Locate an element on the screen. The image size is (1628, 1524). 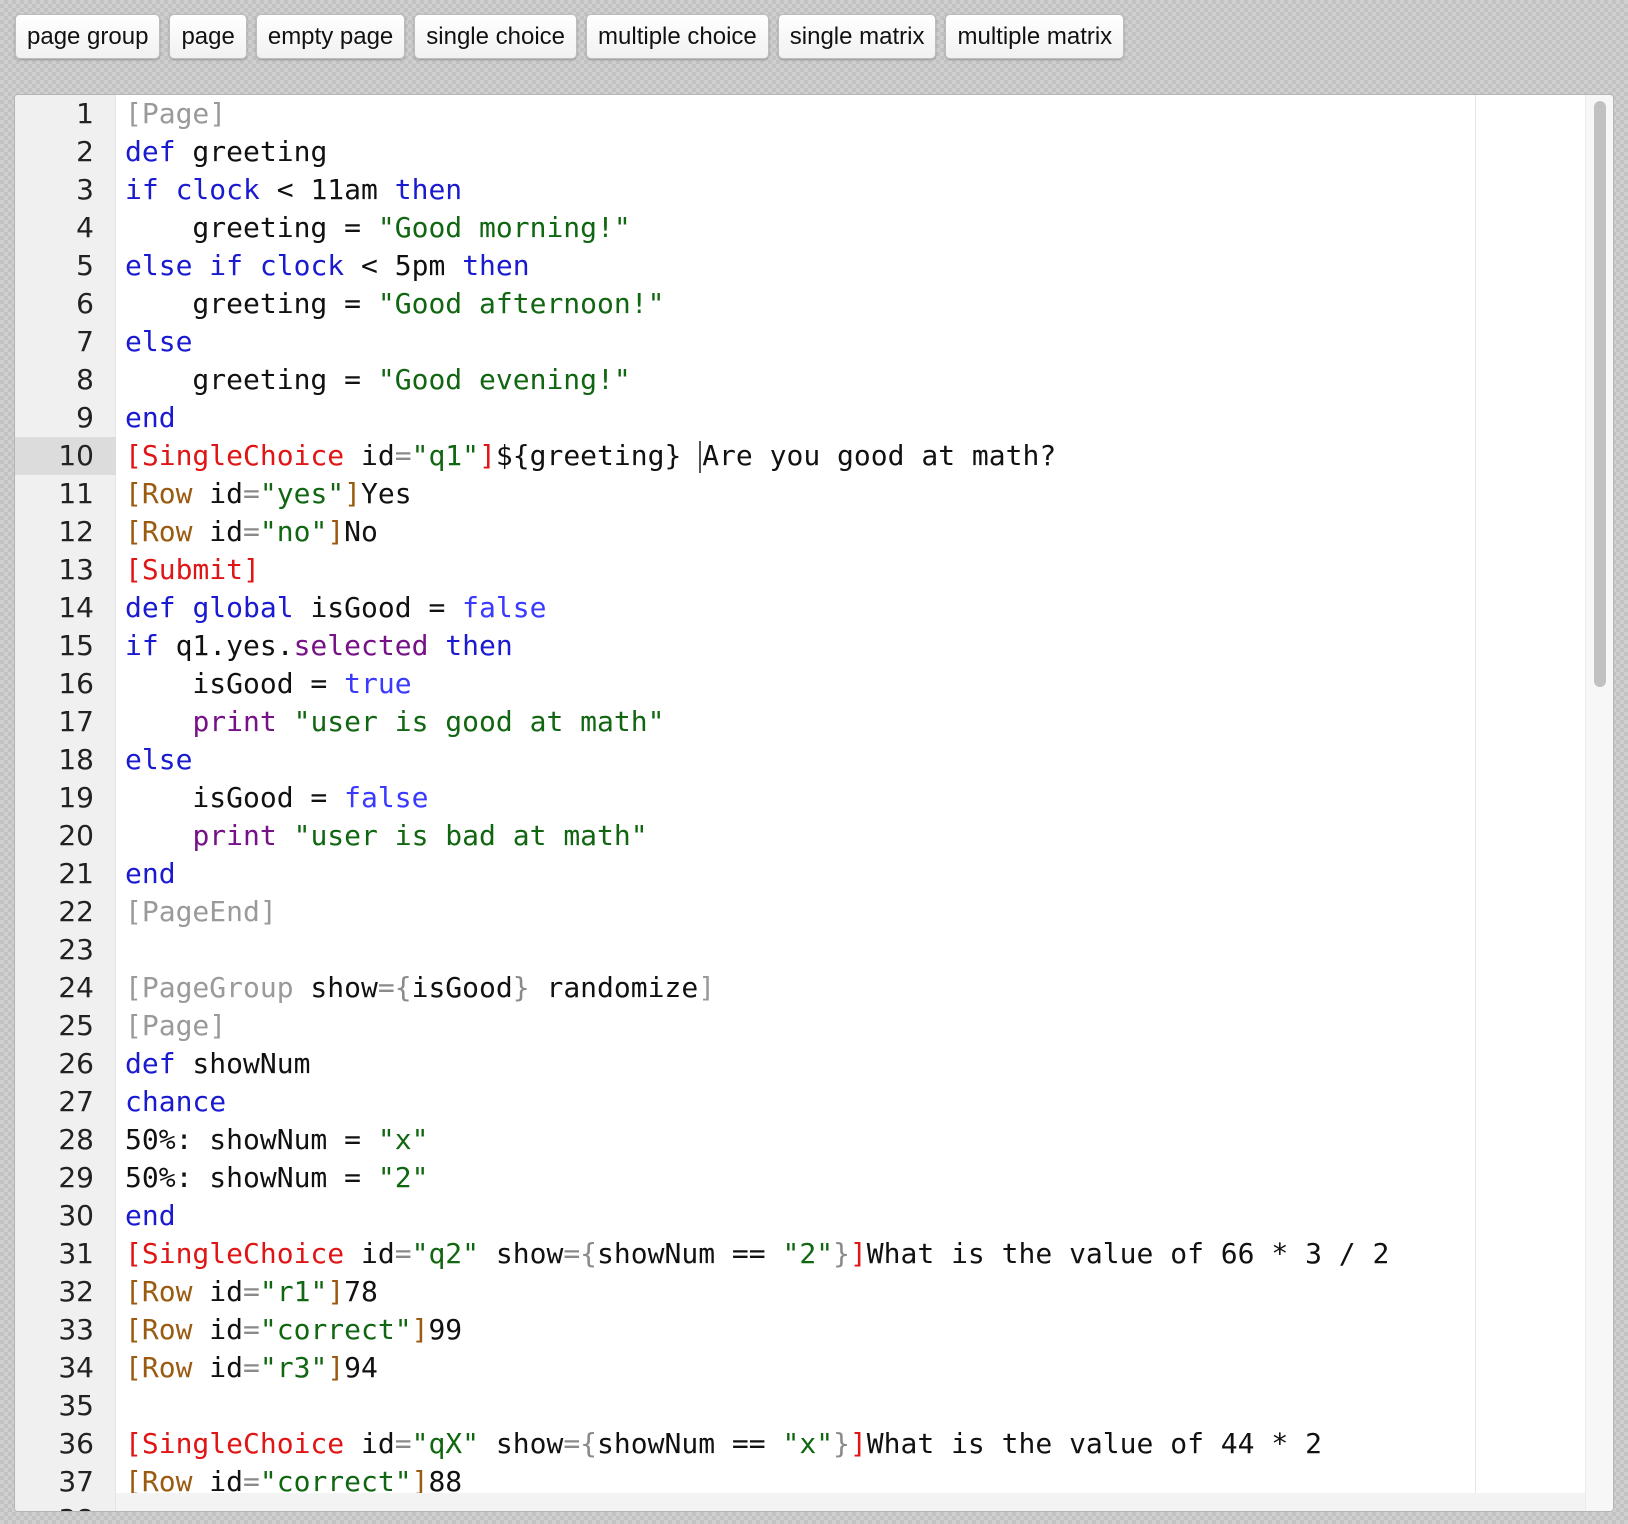
vertical-scrollbar is located at coordinates (1599, 803).